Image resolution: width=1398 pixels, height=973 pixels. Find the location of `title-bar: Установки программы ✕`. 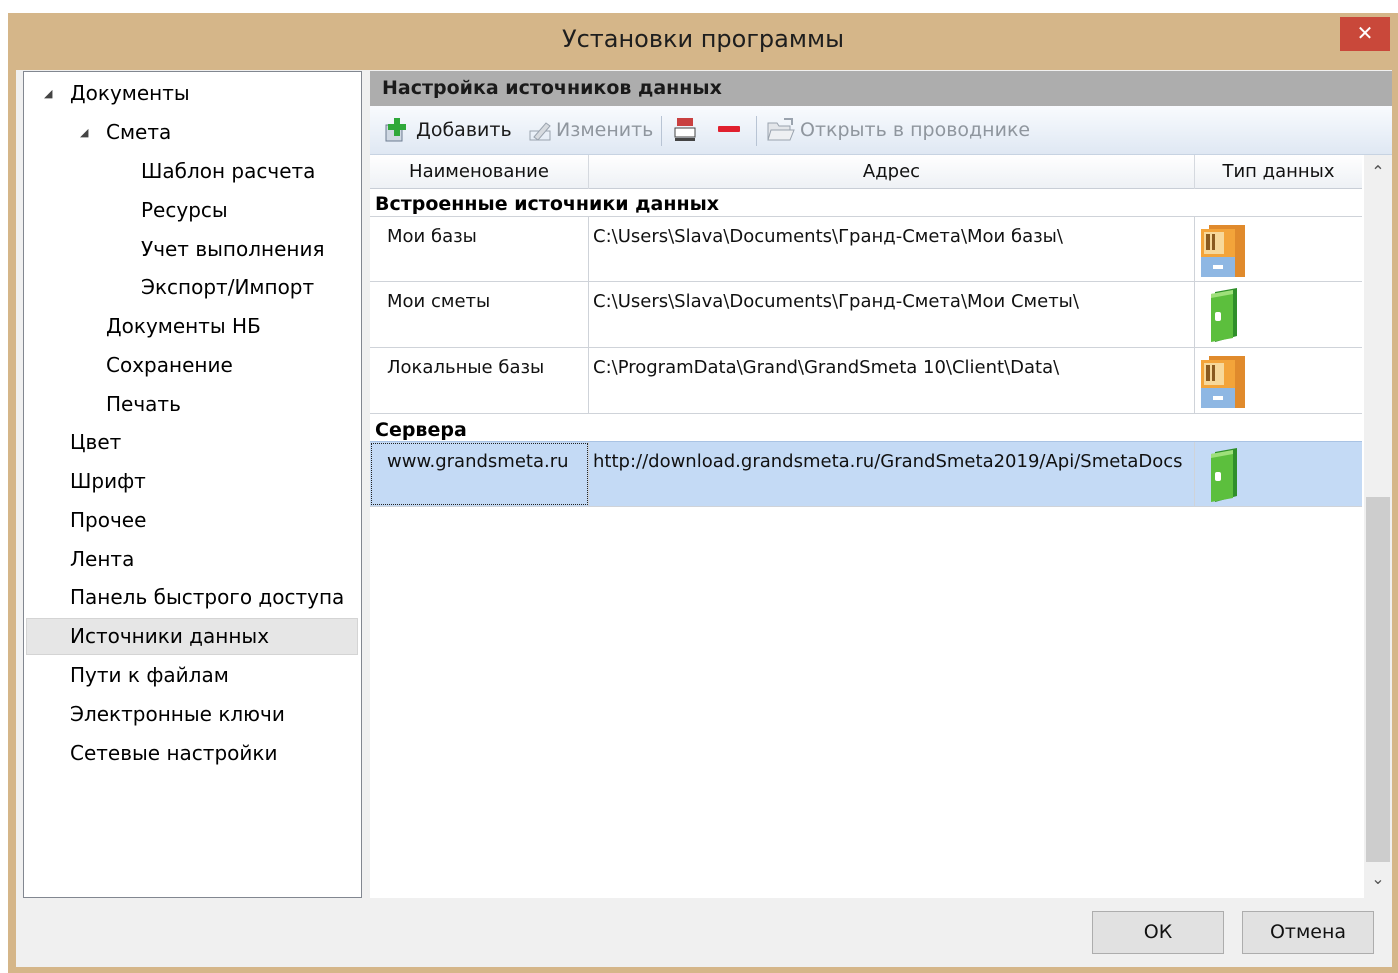

title-bar: Установки программы ✕ is located at coordinates (703, 41).